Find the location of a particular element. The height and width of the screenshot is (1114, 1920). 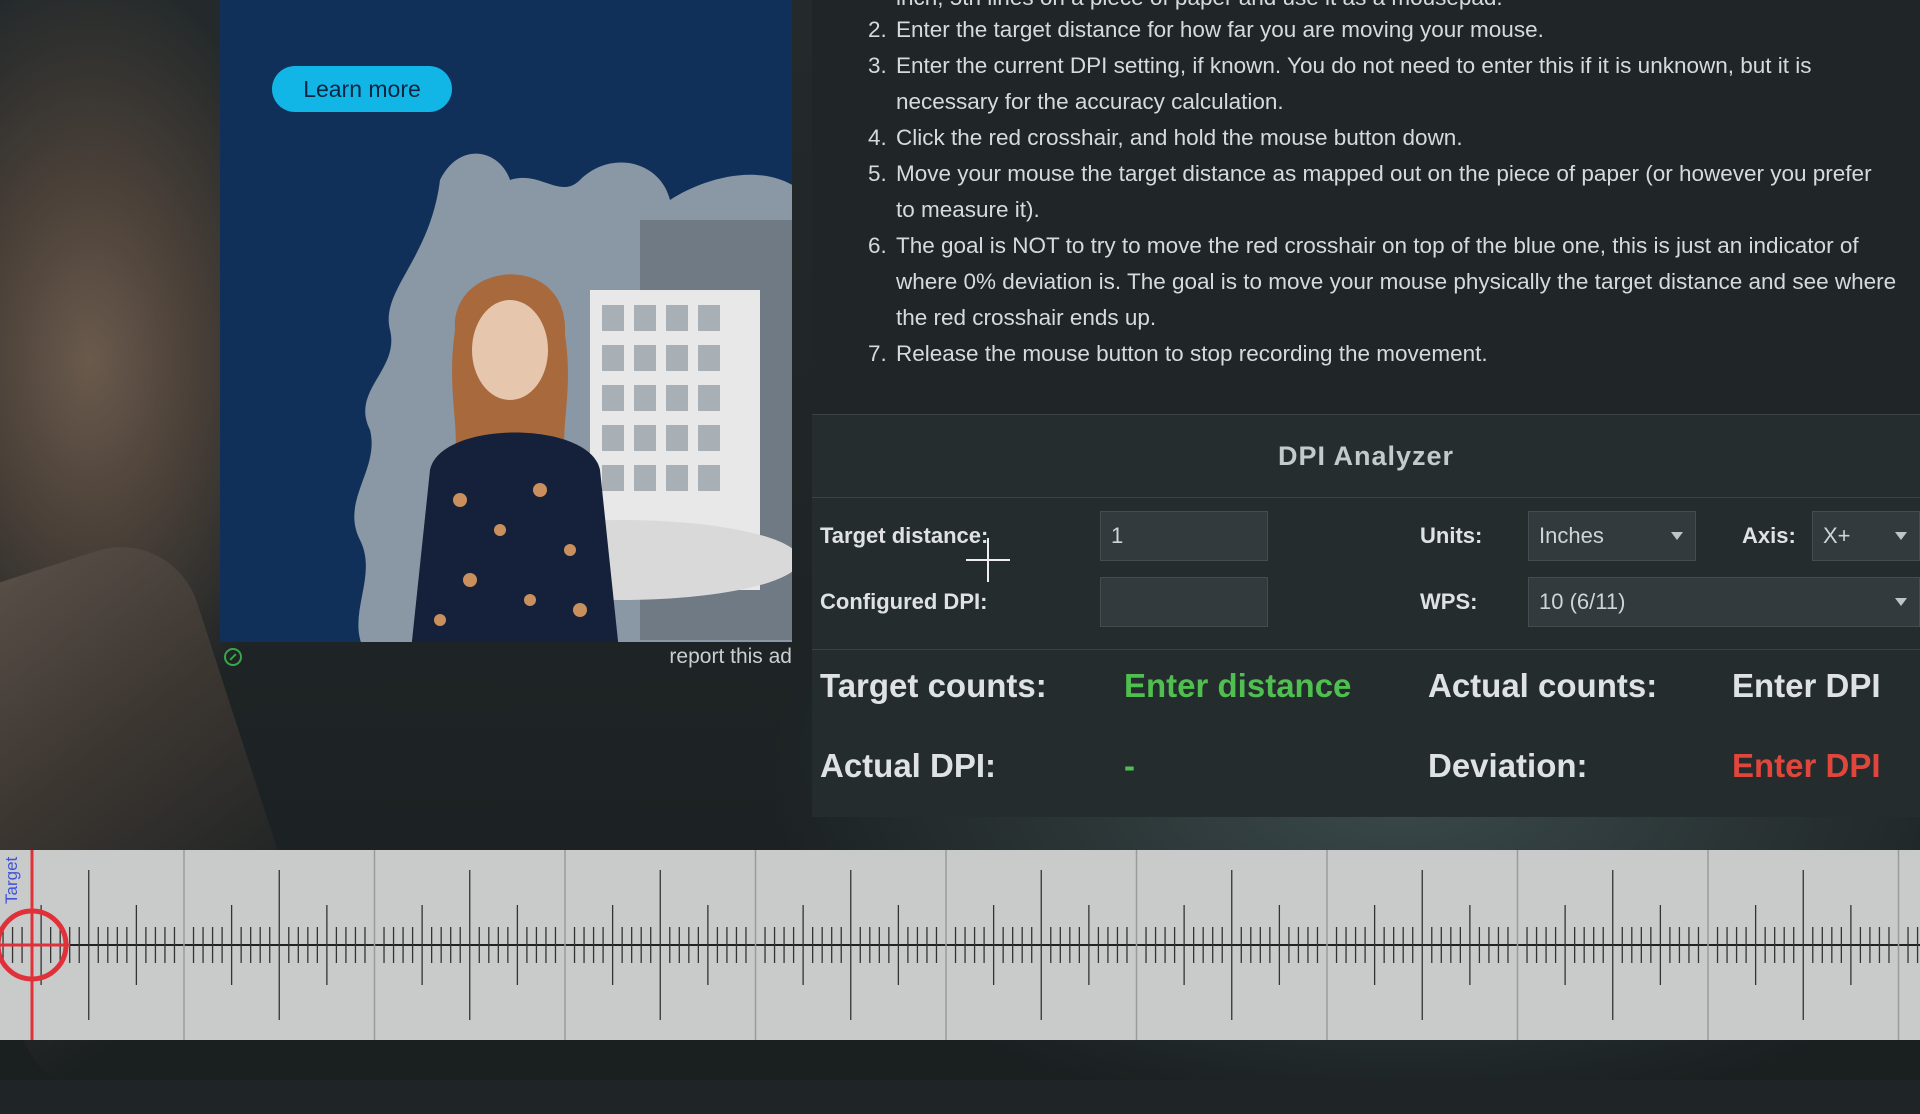

configured-dpi-input is located at coordinates (1184, 602).